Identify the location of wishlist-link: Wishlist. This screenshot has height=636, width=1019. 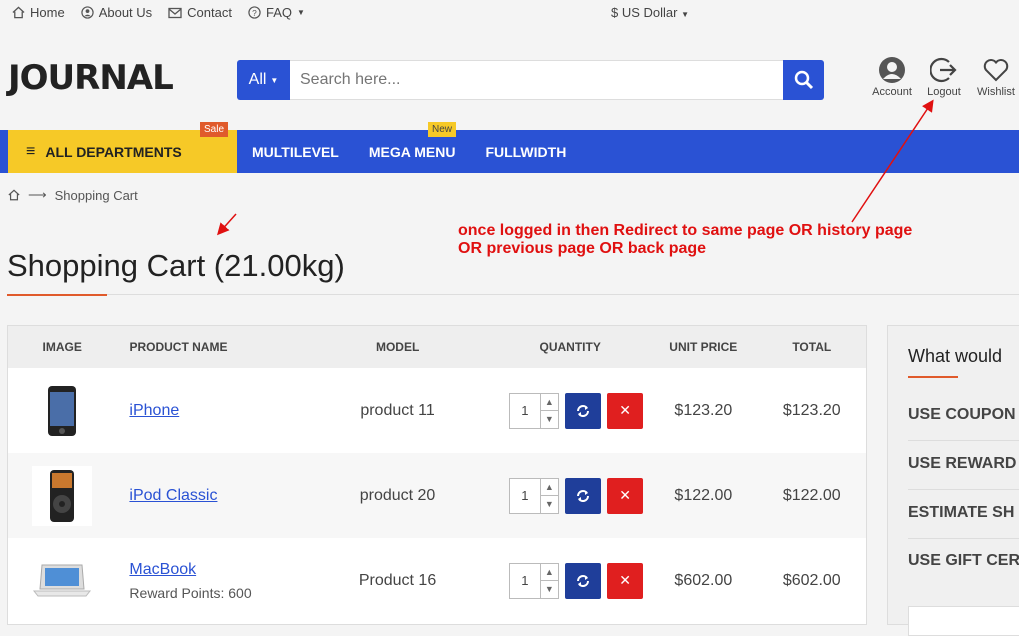
(994, 77).